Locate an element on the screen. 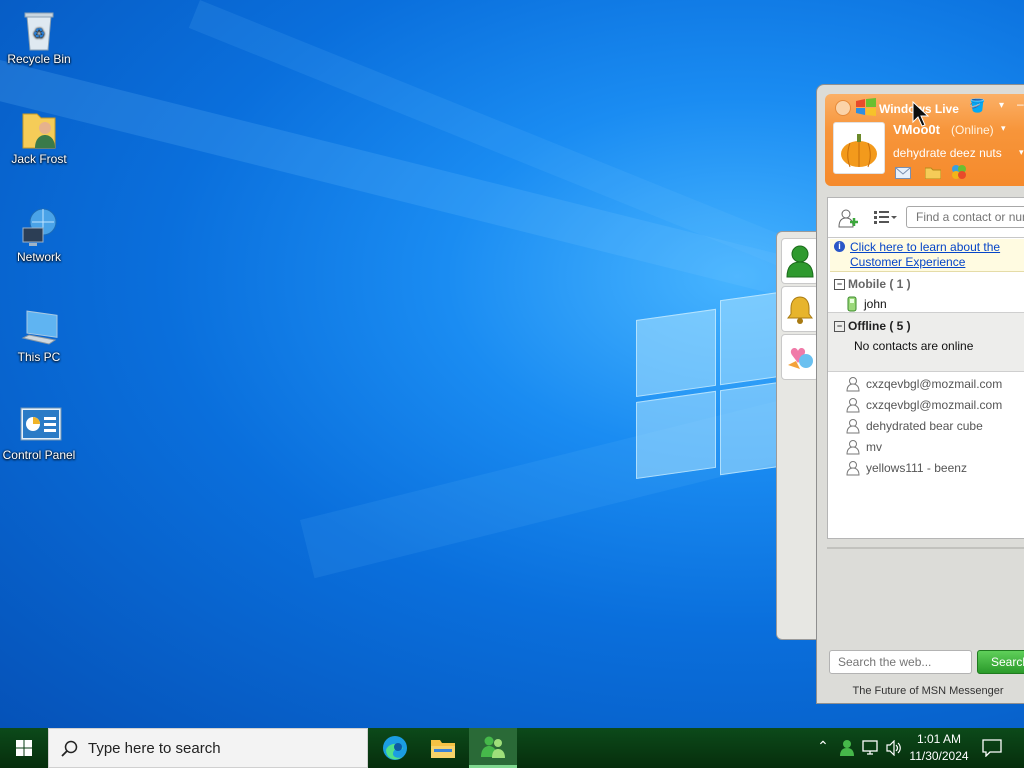  desktop-icon-label: Recycle Bin is located at coordinates (39, 59).